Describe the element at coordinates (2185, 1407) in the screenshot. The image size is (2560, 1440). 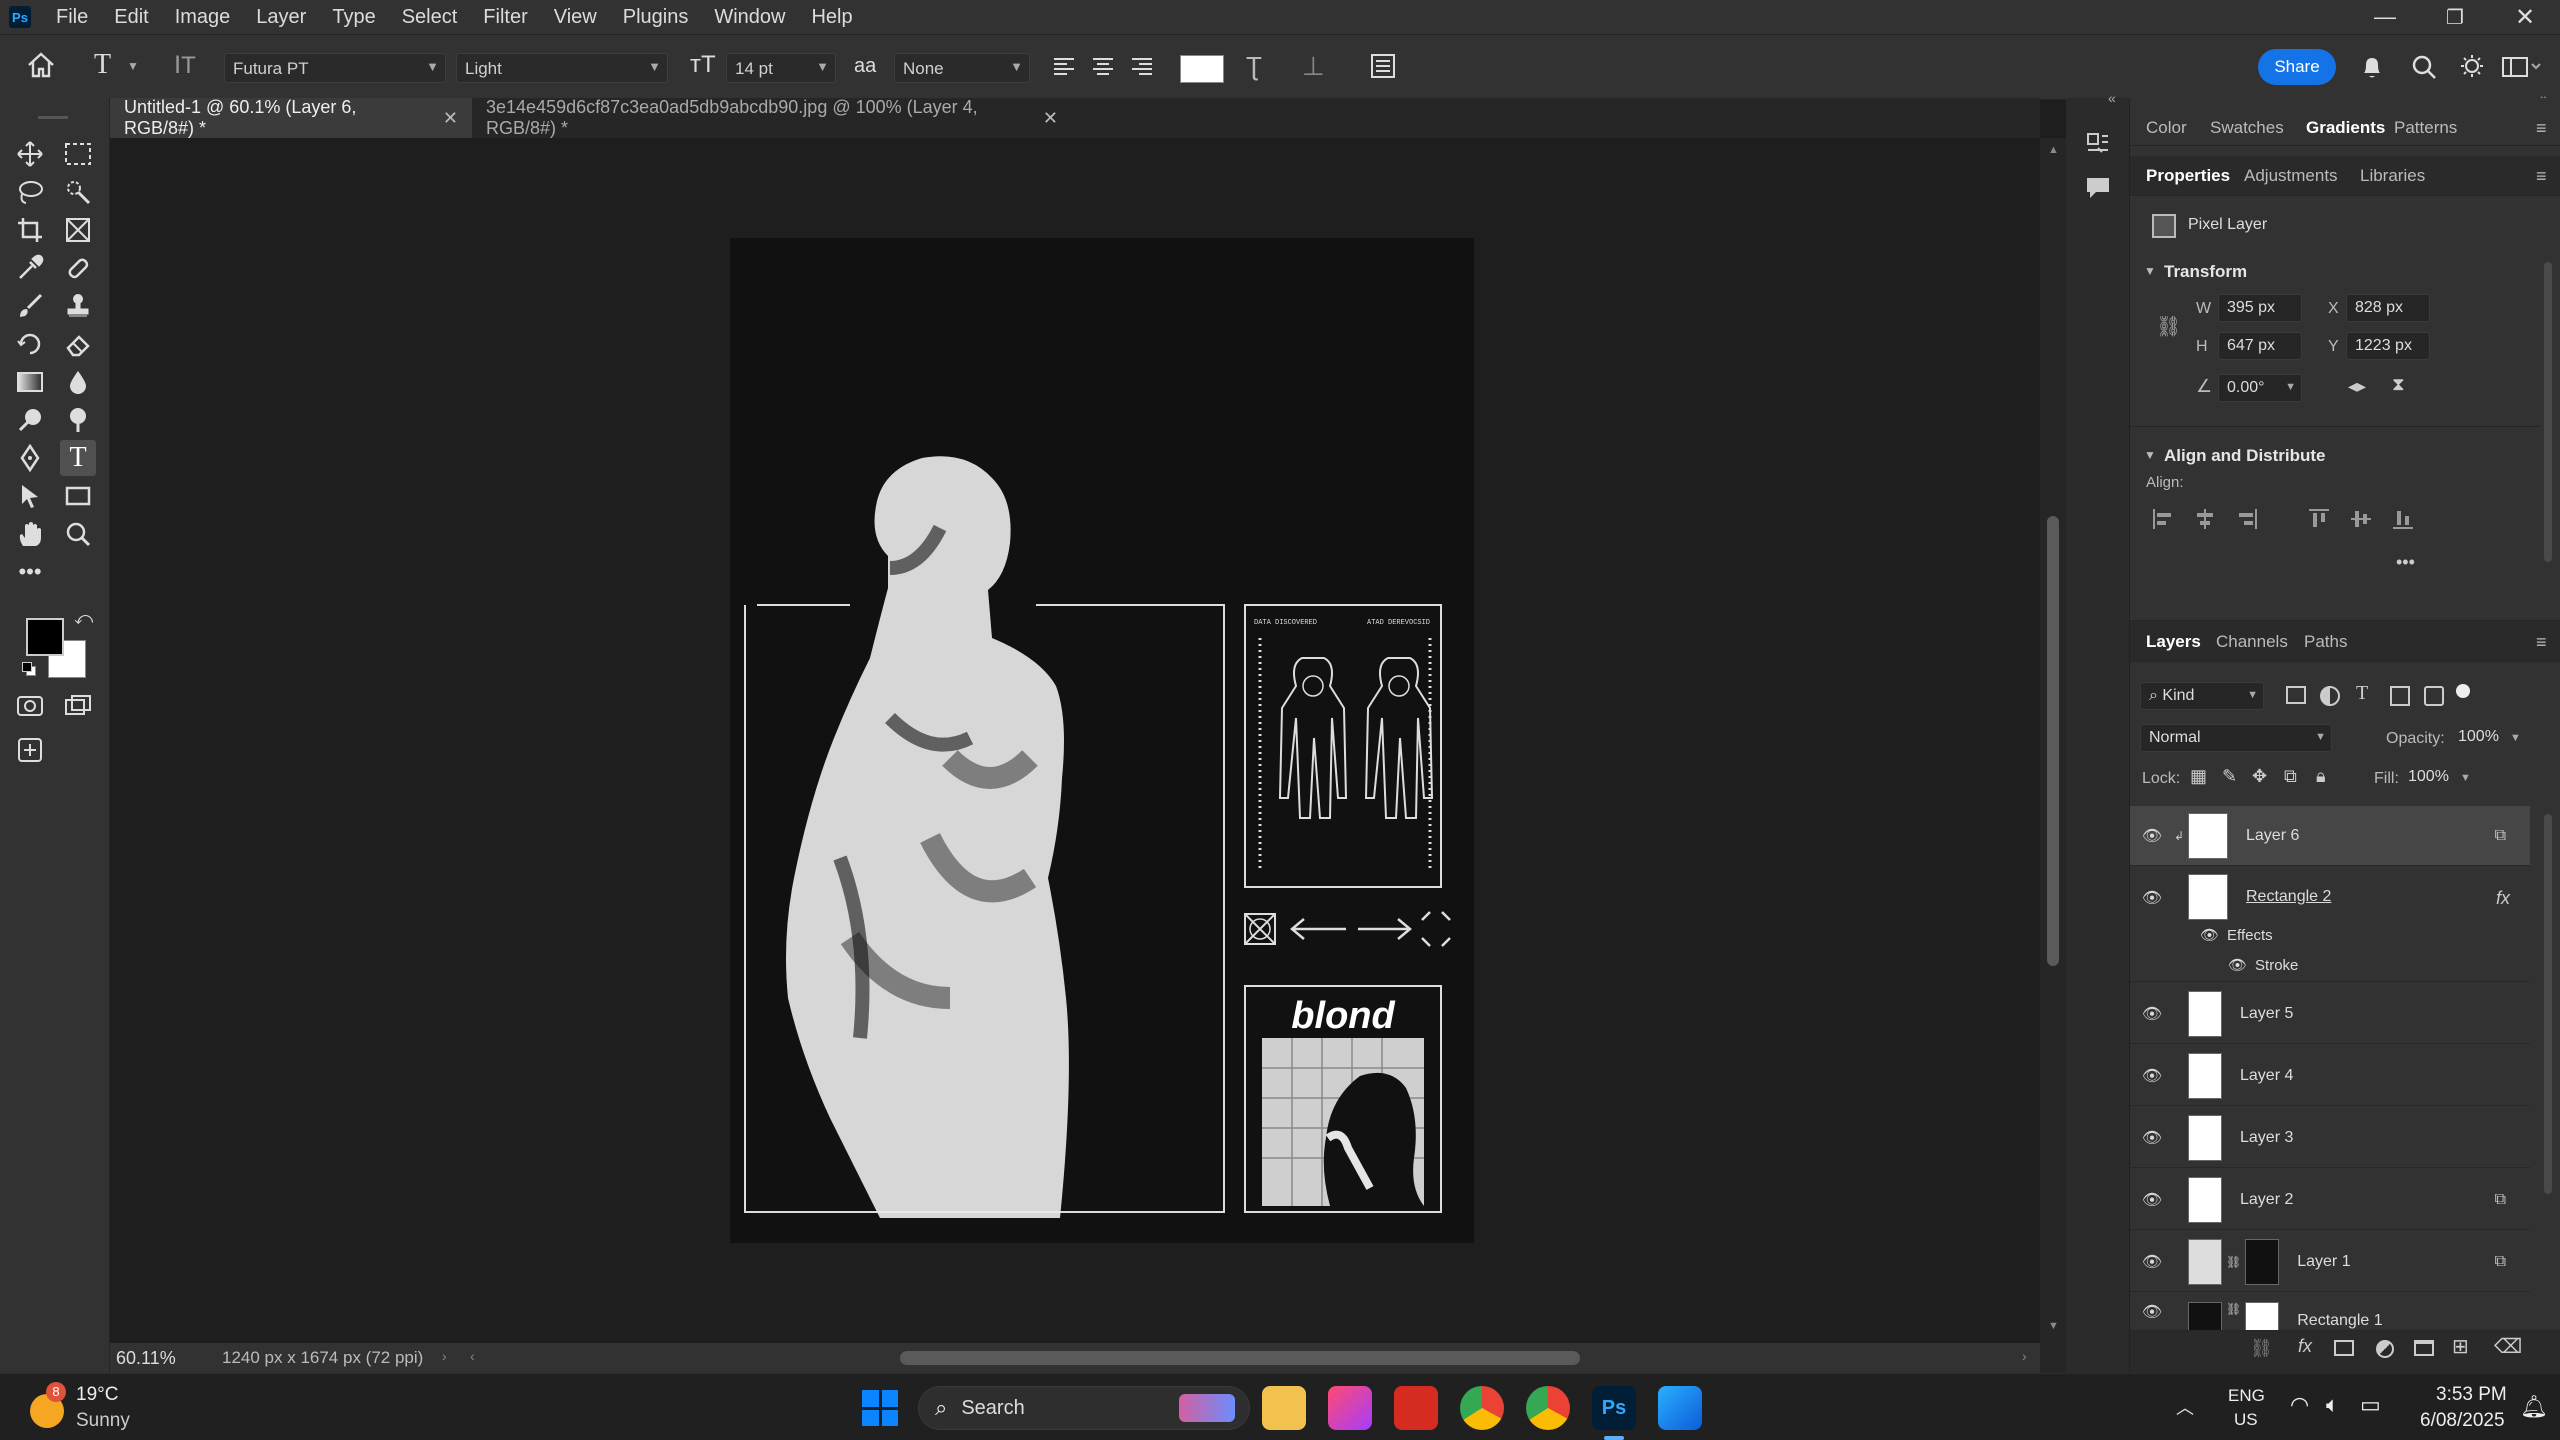
I see `chevron-up-icon: ︿` at that location.